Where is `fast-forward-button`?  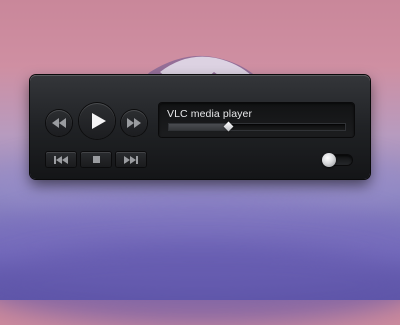 fast-forward-button is located at coordinates (134, 123).